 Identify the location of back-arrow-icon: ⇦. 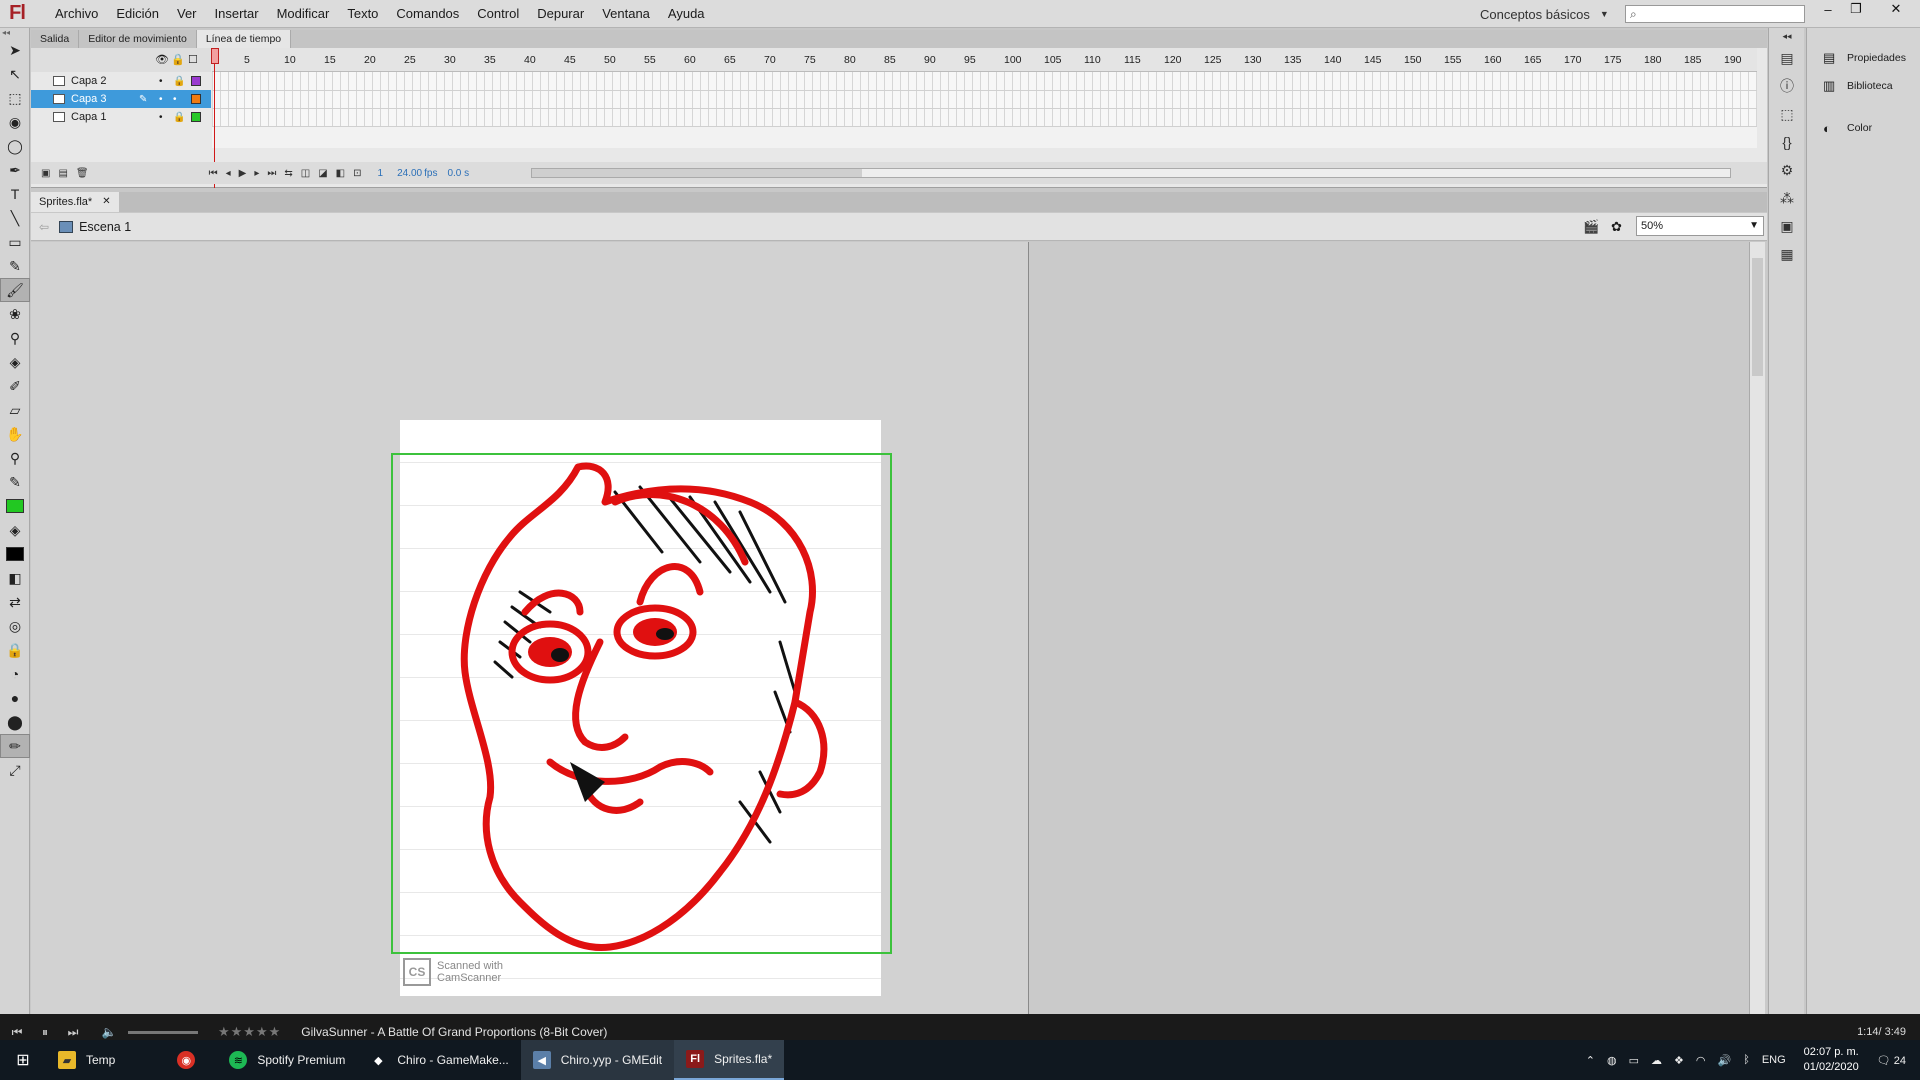
(44, 227).